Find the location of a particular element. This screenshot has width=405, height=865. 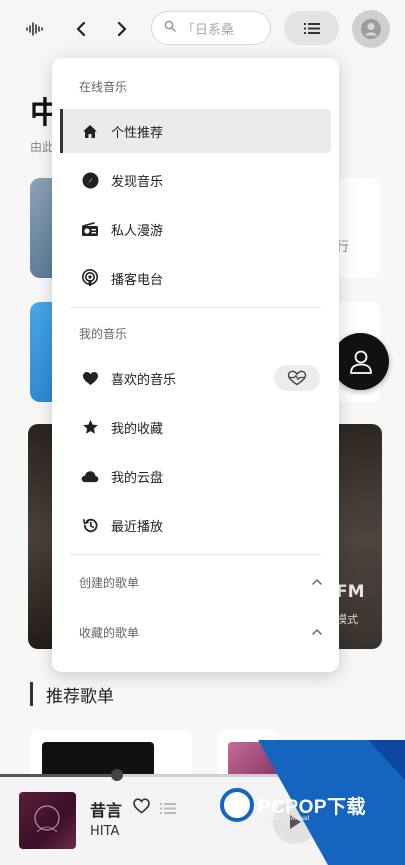

top-bar: 「日系桑 is located at coordinates (202, 29).